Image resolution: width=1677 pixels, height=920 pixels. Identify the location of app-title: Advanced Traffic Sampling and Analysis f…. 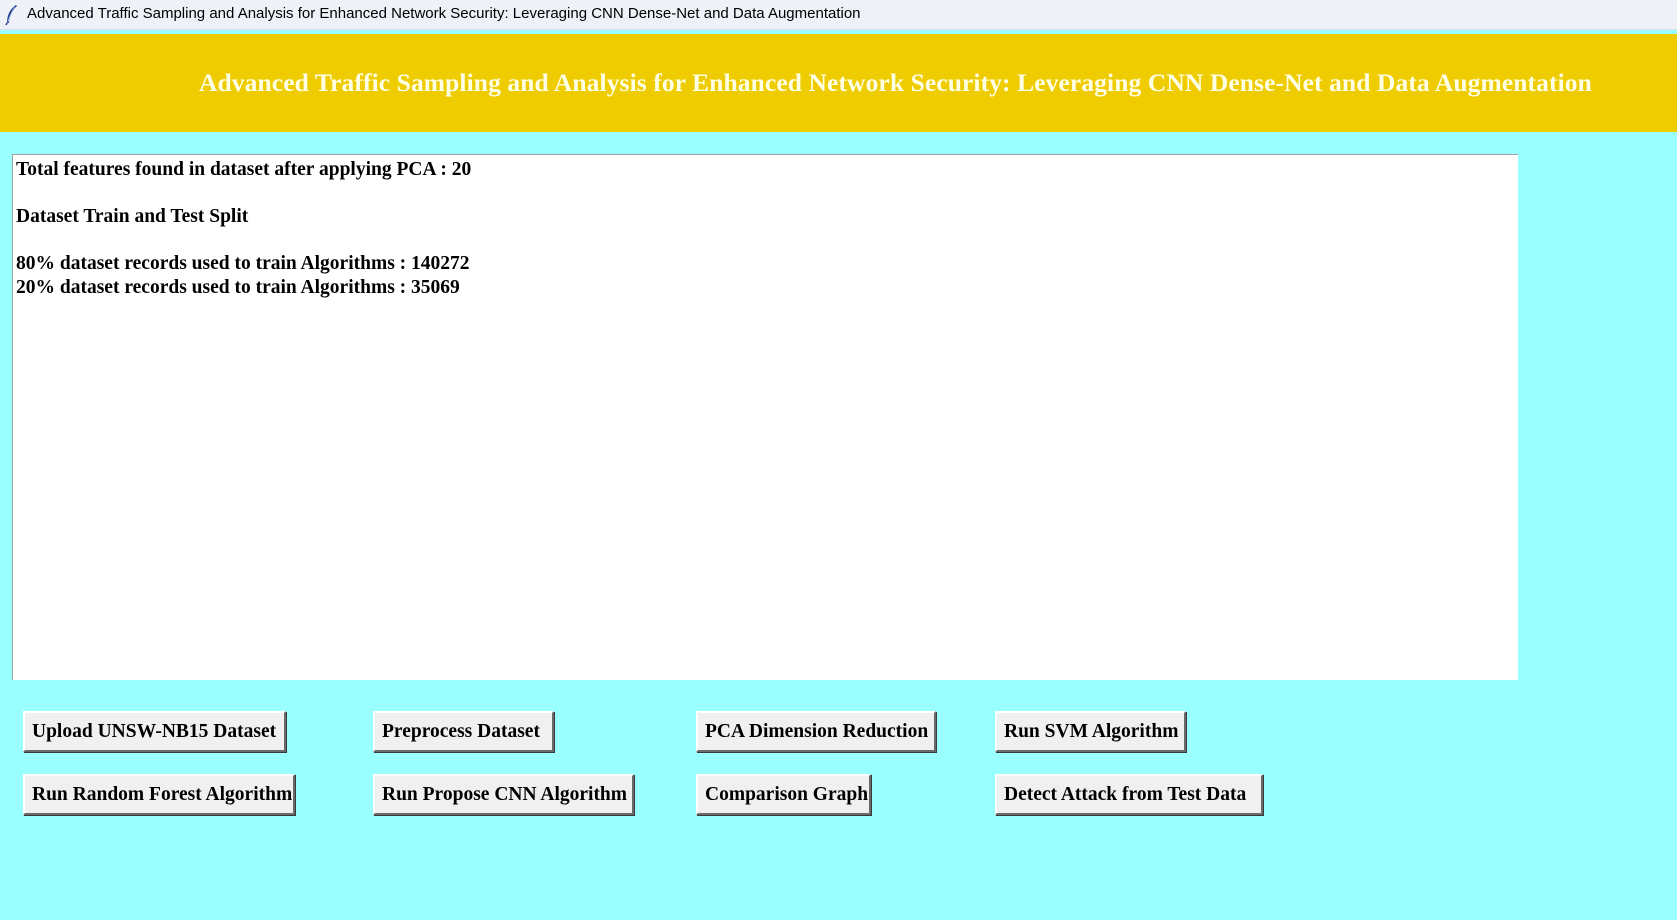
(895, 82).